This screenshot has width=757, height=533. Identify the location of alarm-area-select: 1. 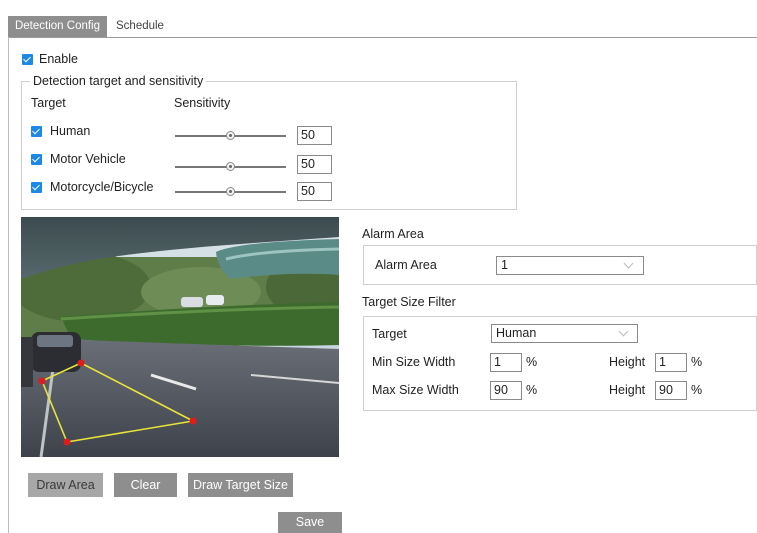
(570, 265).